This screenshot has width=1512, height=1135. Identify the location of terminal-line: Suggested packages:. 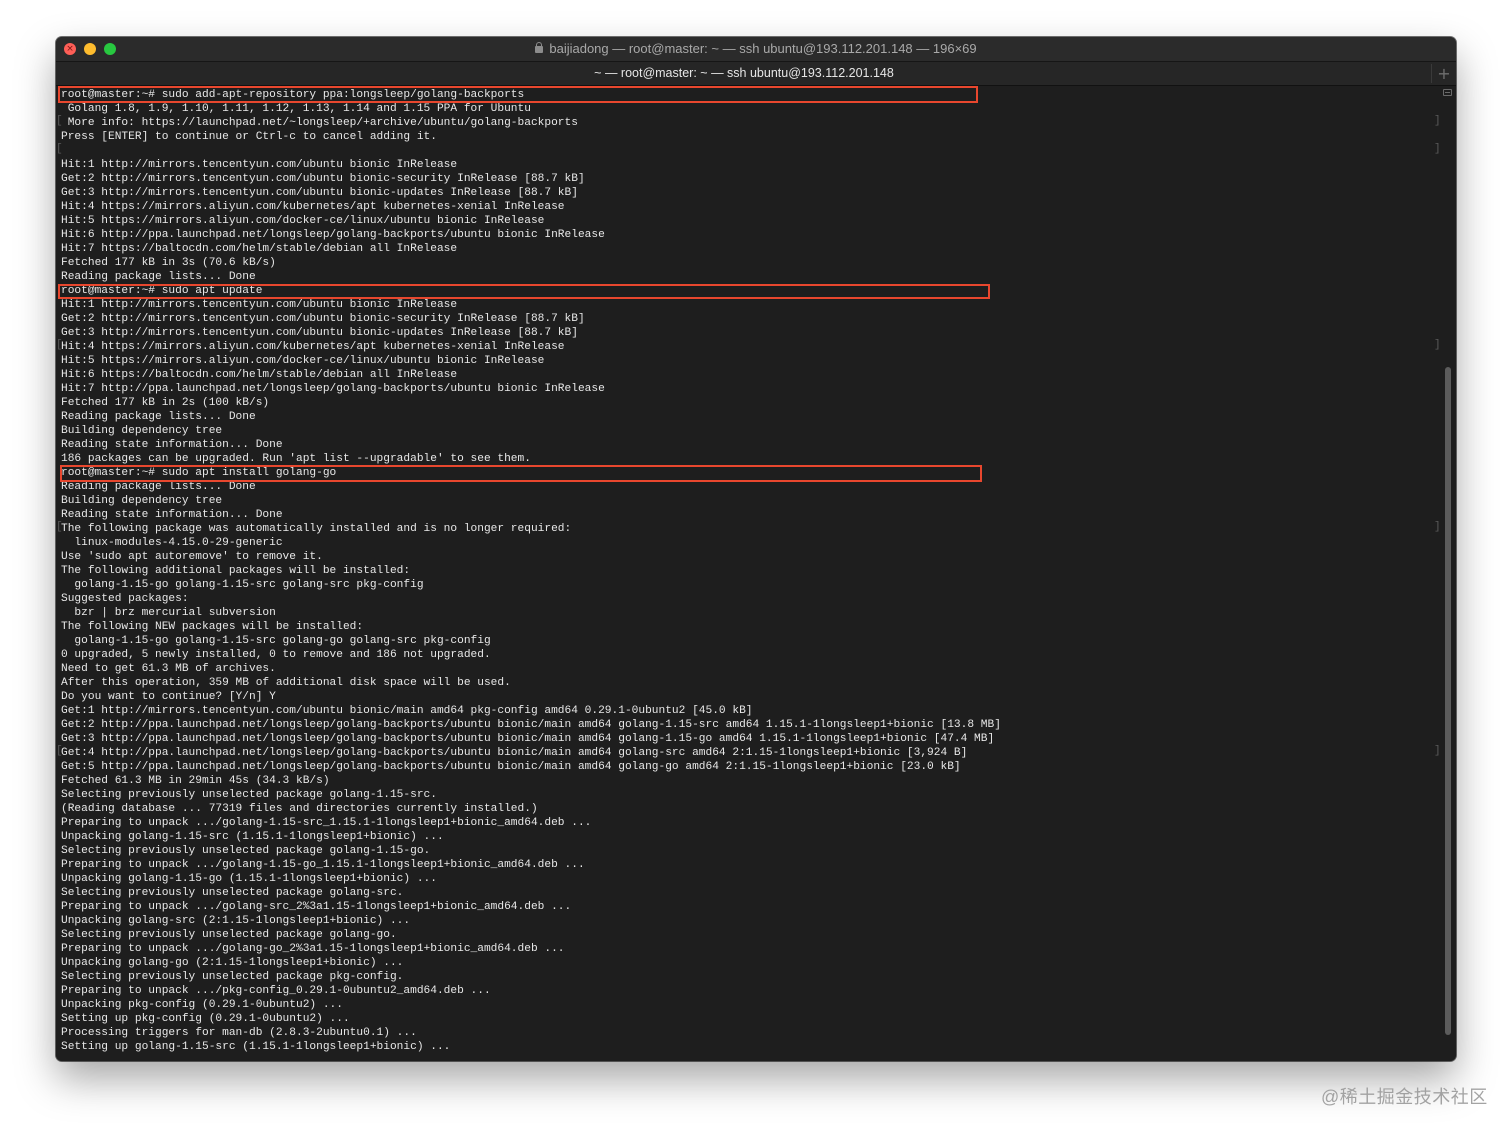
(125, 599).